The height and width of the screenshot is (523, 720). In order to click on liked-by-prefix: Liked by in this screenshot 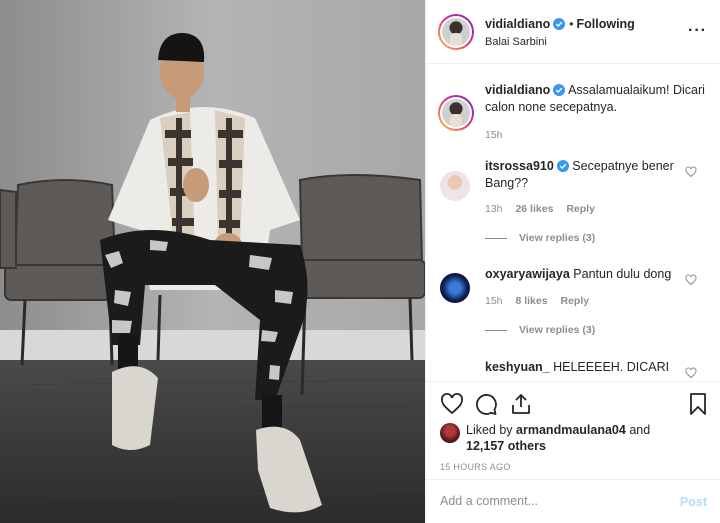, I will do `click(489, 430)`.